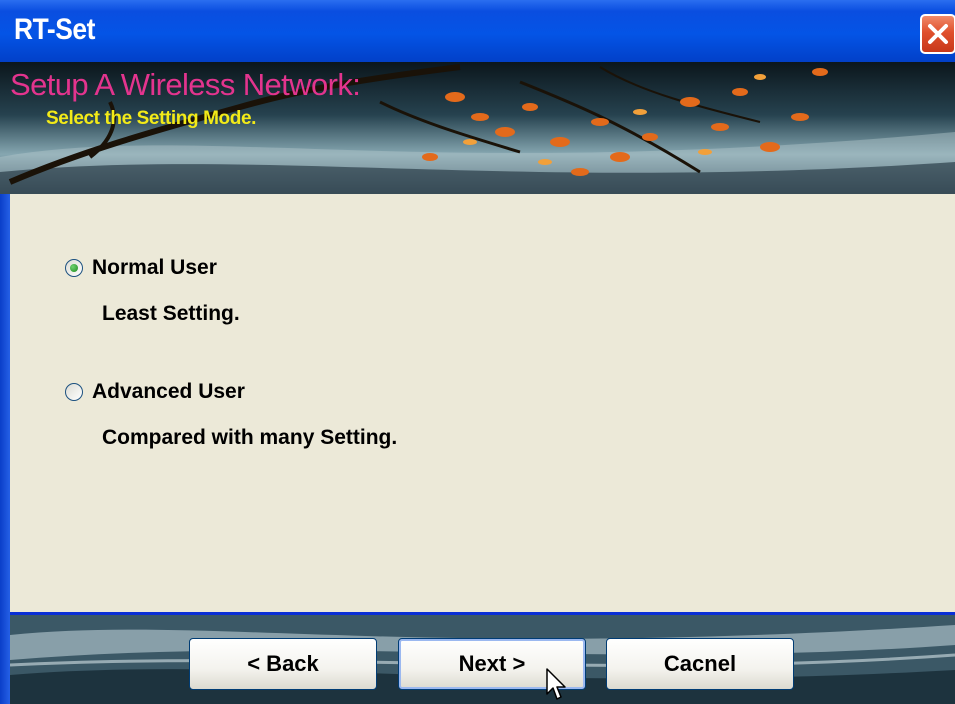 This screenshot has width=955, height=704. Describe the element at coordinates (5, 449) in the screenshot. I see `window-border` at that location.